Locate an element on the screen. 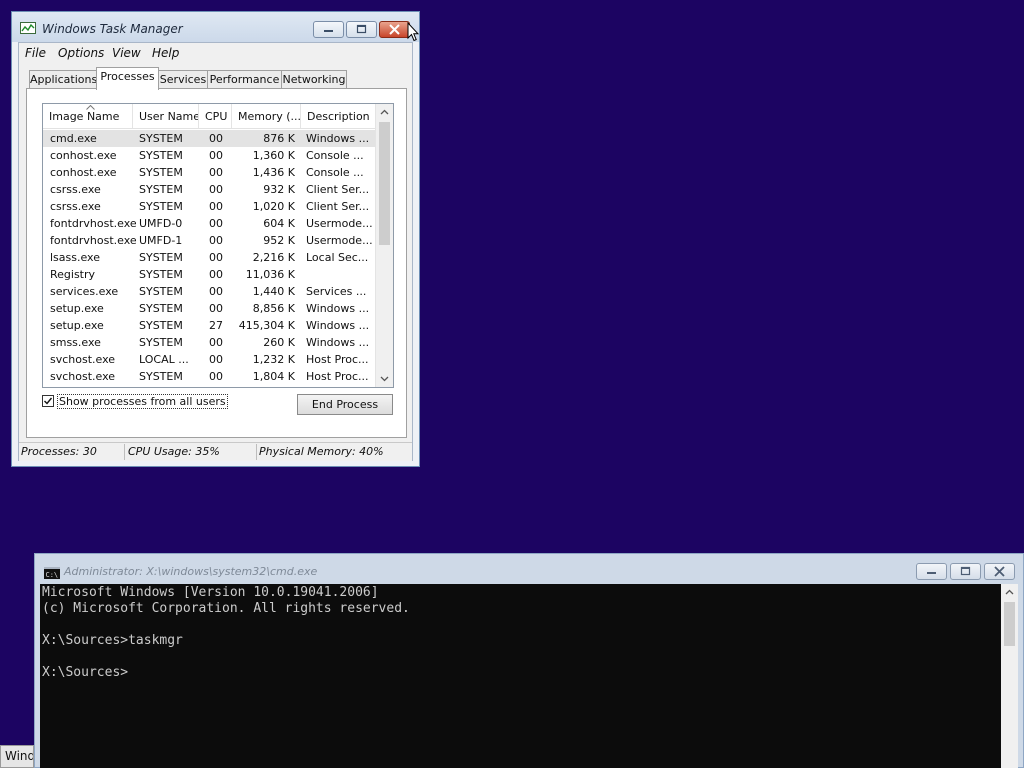 The image size is (1024, 768). process-memory: 1,232 K is located at coordinates (273, 359).